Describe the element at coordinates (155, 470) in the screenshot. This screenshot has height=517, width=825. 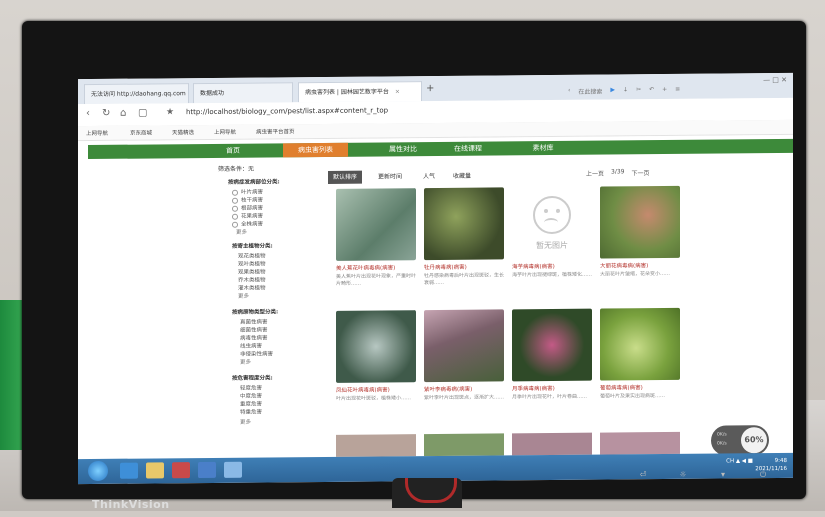
I see `folder-icon` at that location.